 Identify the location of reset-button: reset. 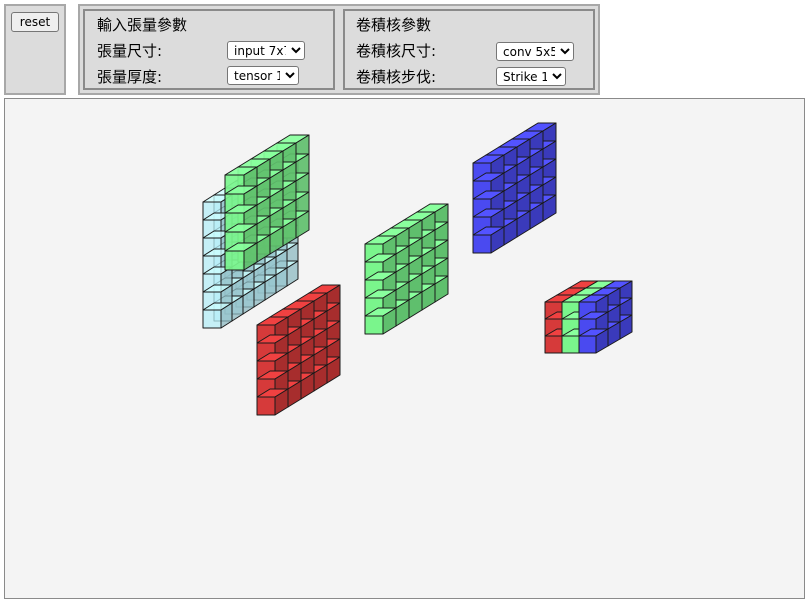
(35, 22).